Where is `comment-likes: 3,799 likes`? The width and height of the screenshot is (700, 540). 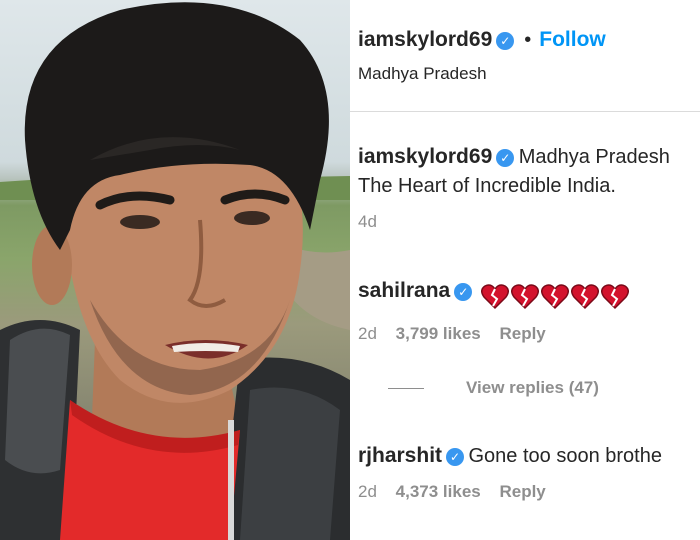
comment-likes: 3,799 likes is located at coordinates (438, 333).